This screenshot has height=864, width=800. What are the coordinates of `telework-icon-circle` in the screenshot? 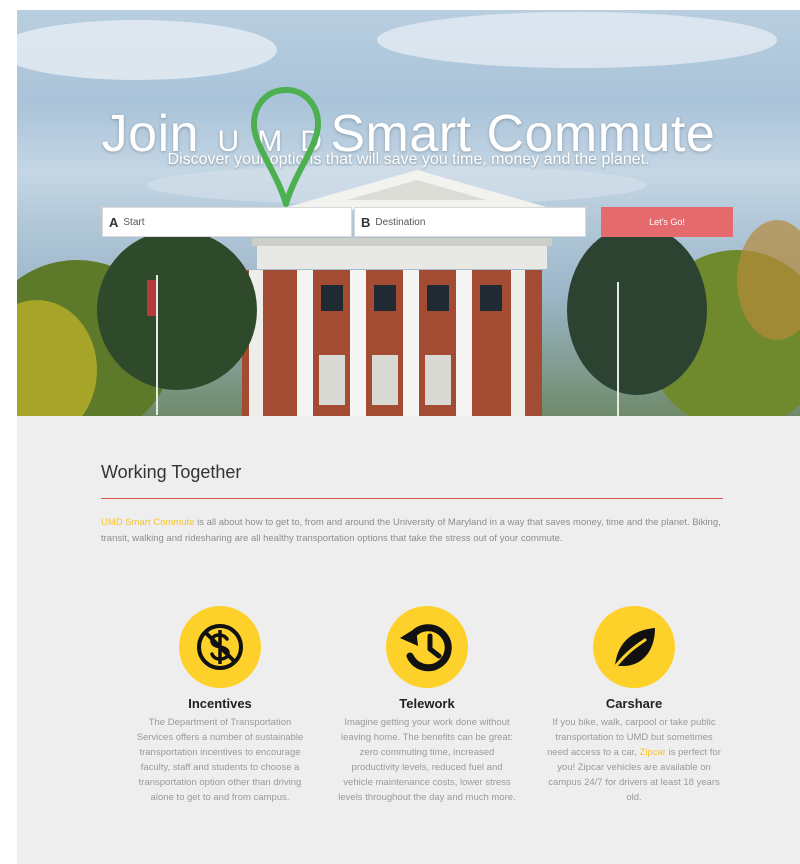 It's located at (427, 647).